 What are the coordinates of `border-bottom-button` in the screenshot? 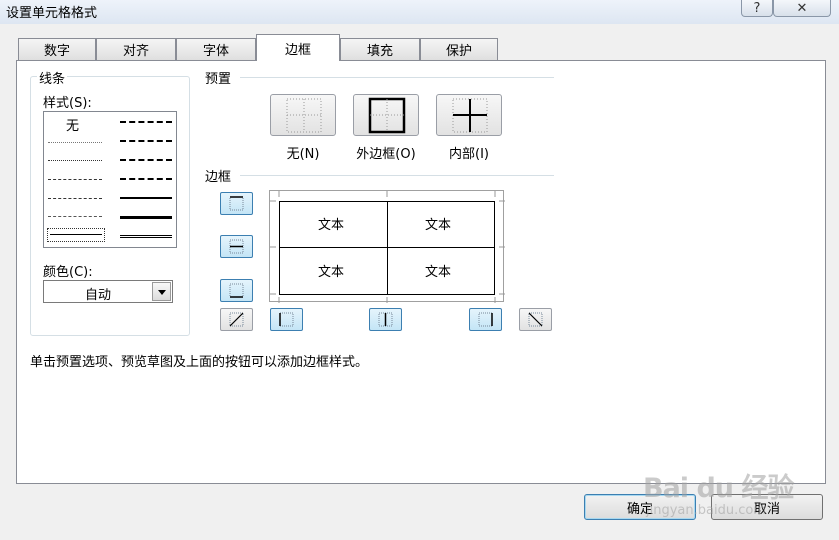 It's located at (236, 290).